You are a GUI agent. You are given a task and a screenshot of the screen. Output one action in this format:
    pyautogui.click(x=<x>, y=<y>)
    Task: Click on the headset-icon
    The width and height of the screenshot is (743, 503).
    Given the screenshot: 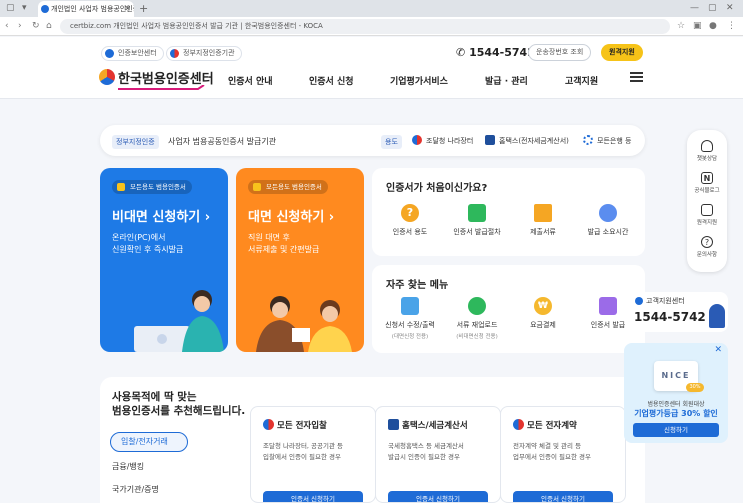 What is the action you would take?
    pyautogui.click(x=707, y=146)
    